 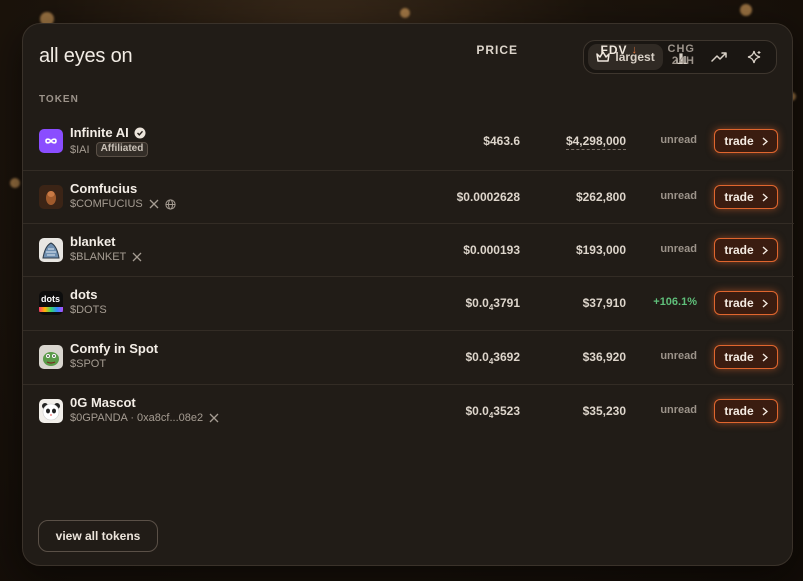 I want to click on token-name: Comfy in Spot, so click(x=114, y=348).